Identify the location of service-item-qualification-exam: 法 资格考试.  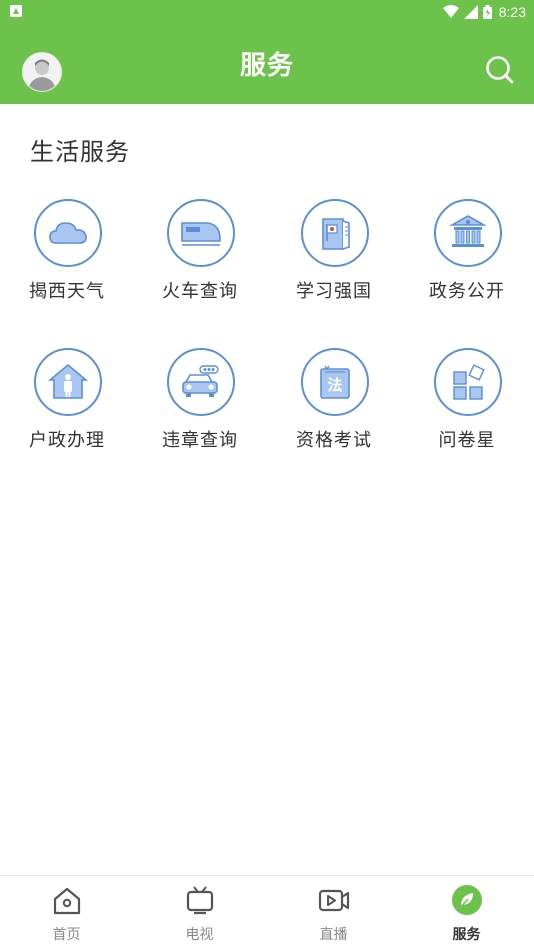
(334, 403).